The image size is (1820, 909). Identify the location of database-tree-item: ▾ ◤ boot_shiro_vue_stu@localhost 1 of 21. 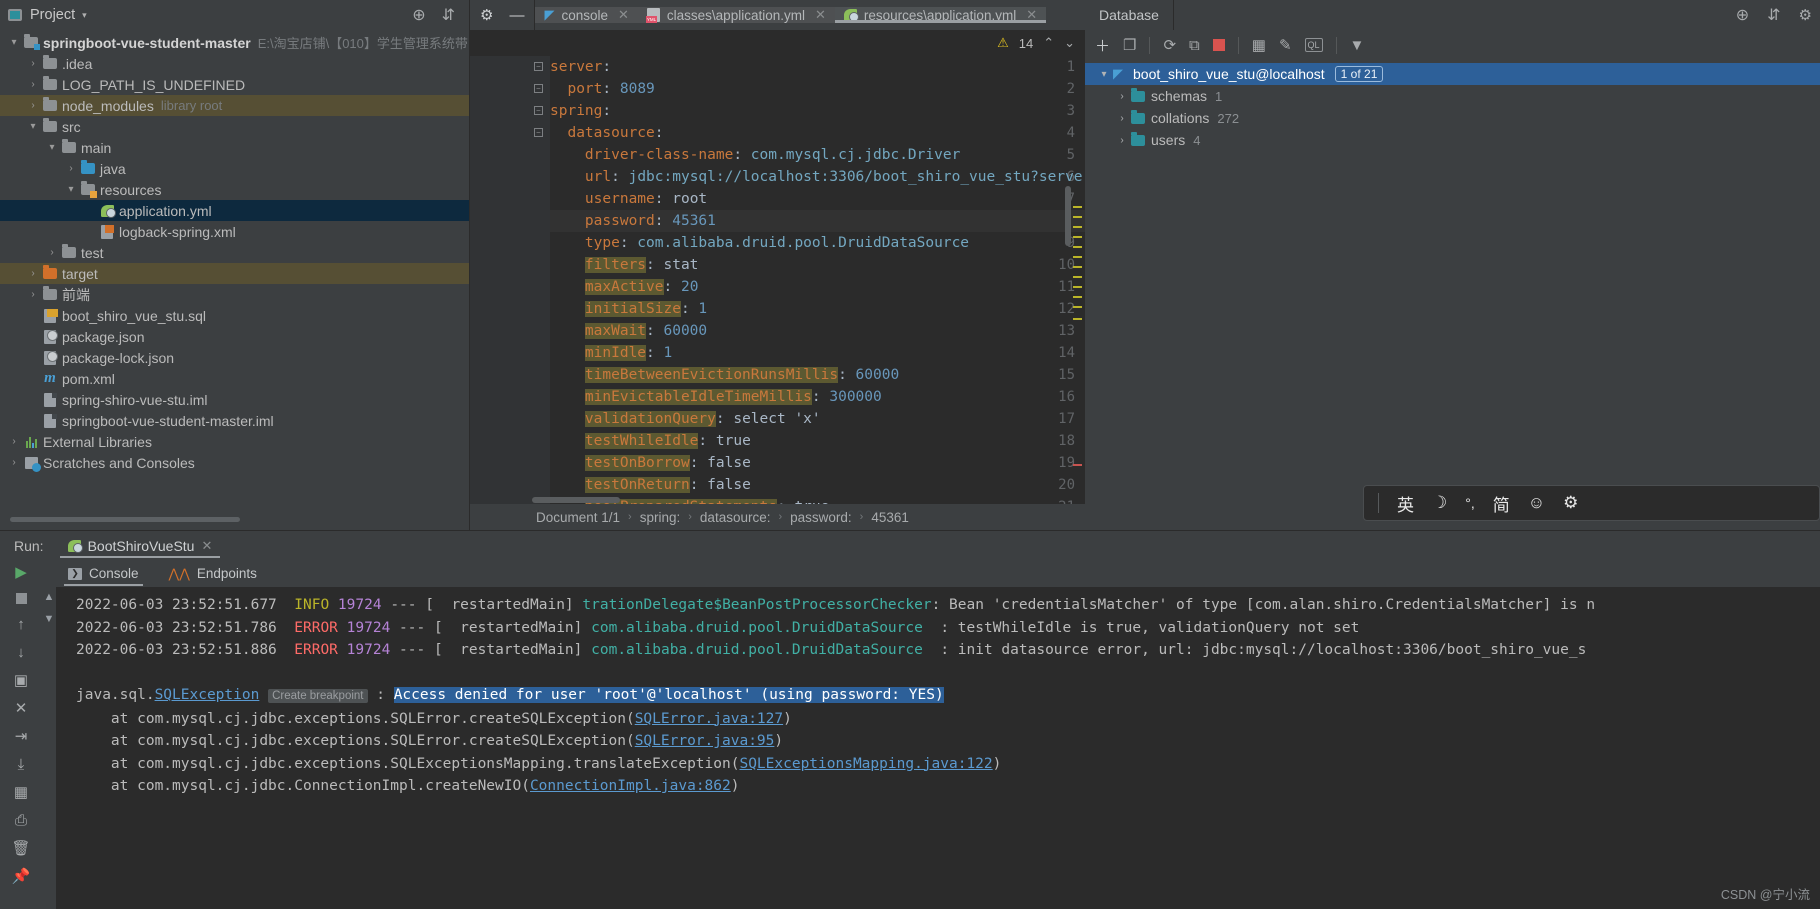
(1452, 74).